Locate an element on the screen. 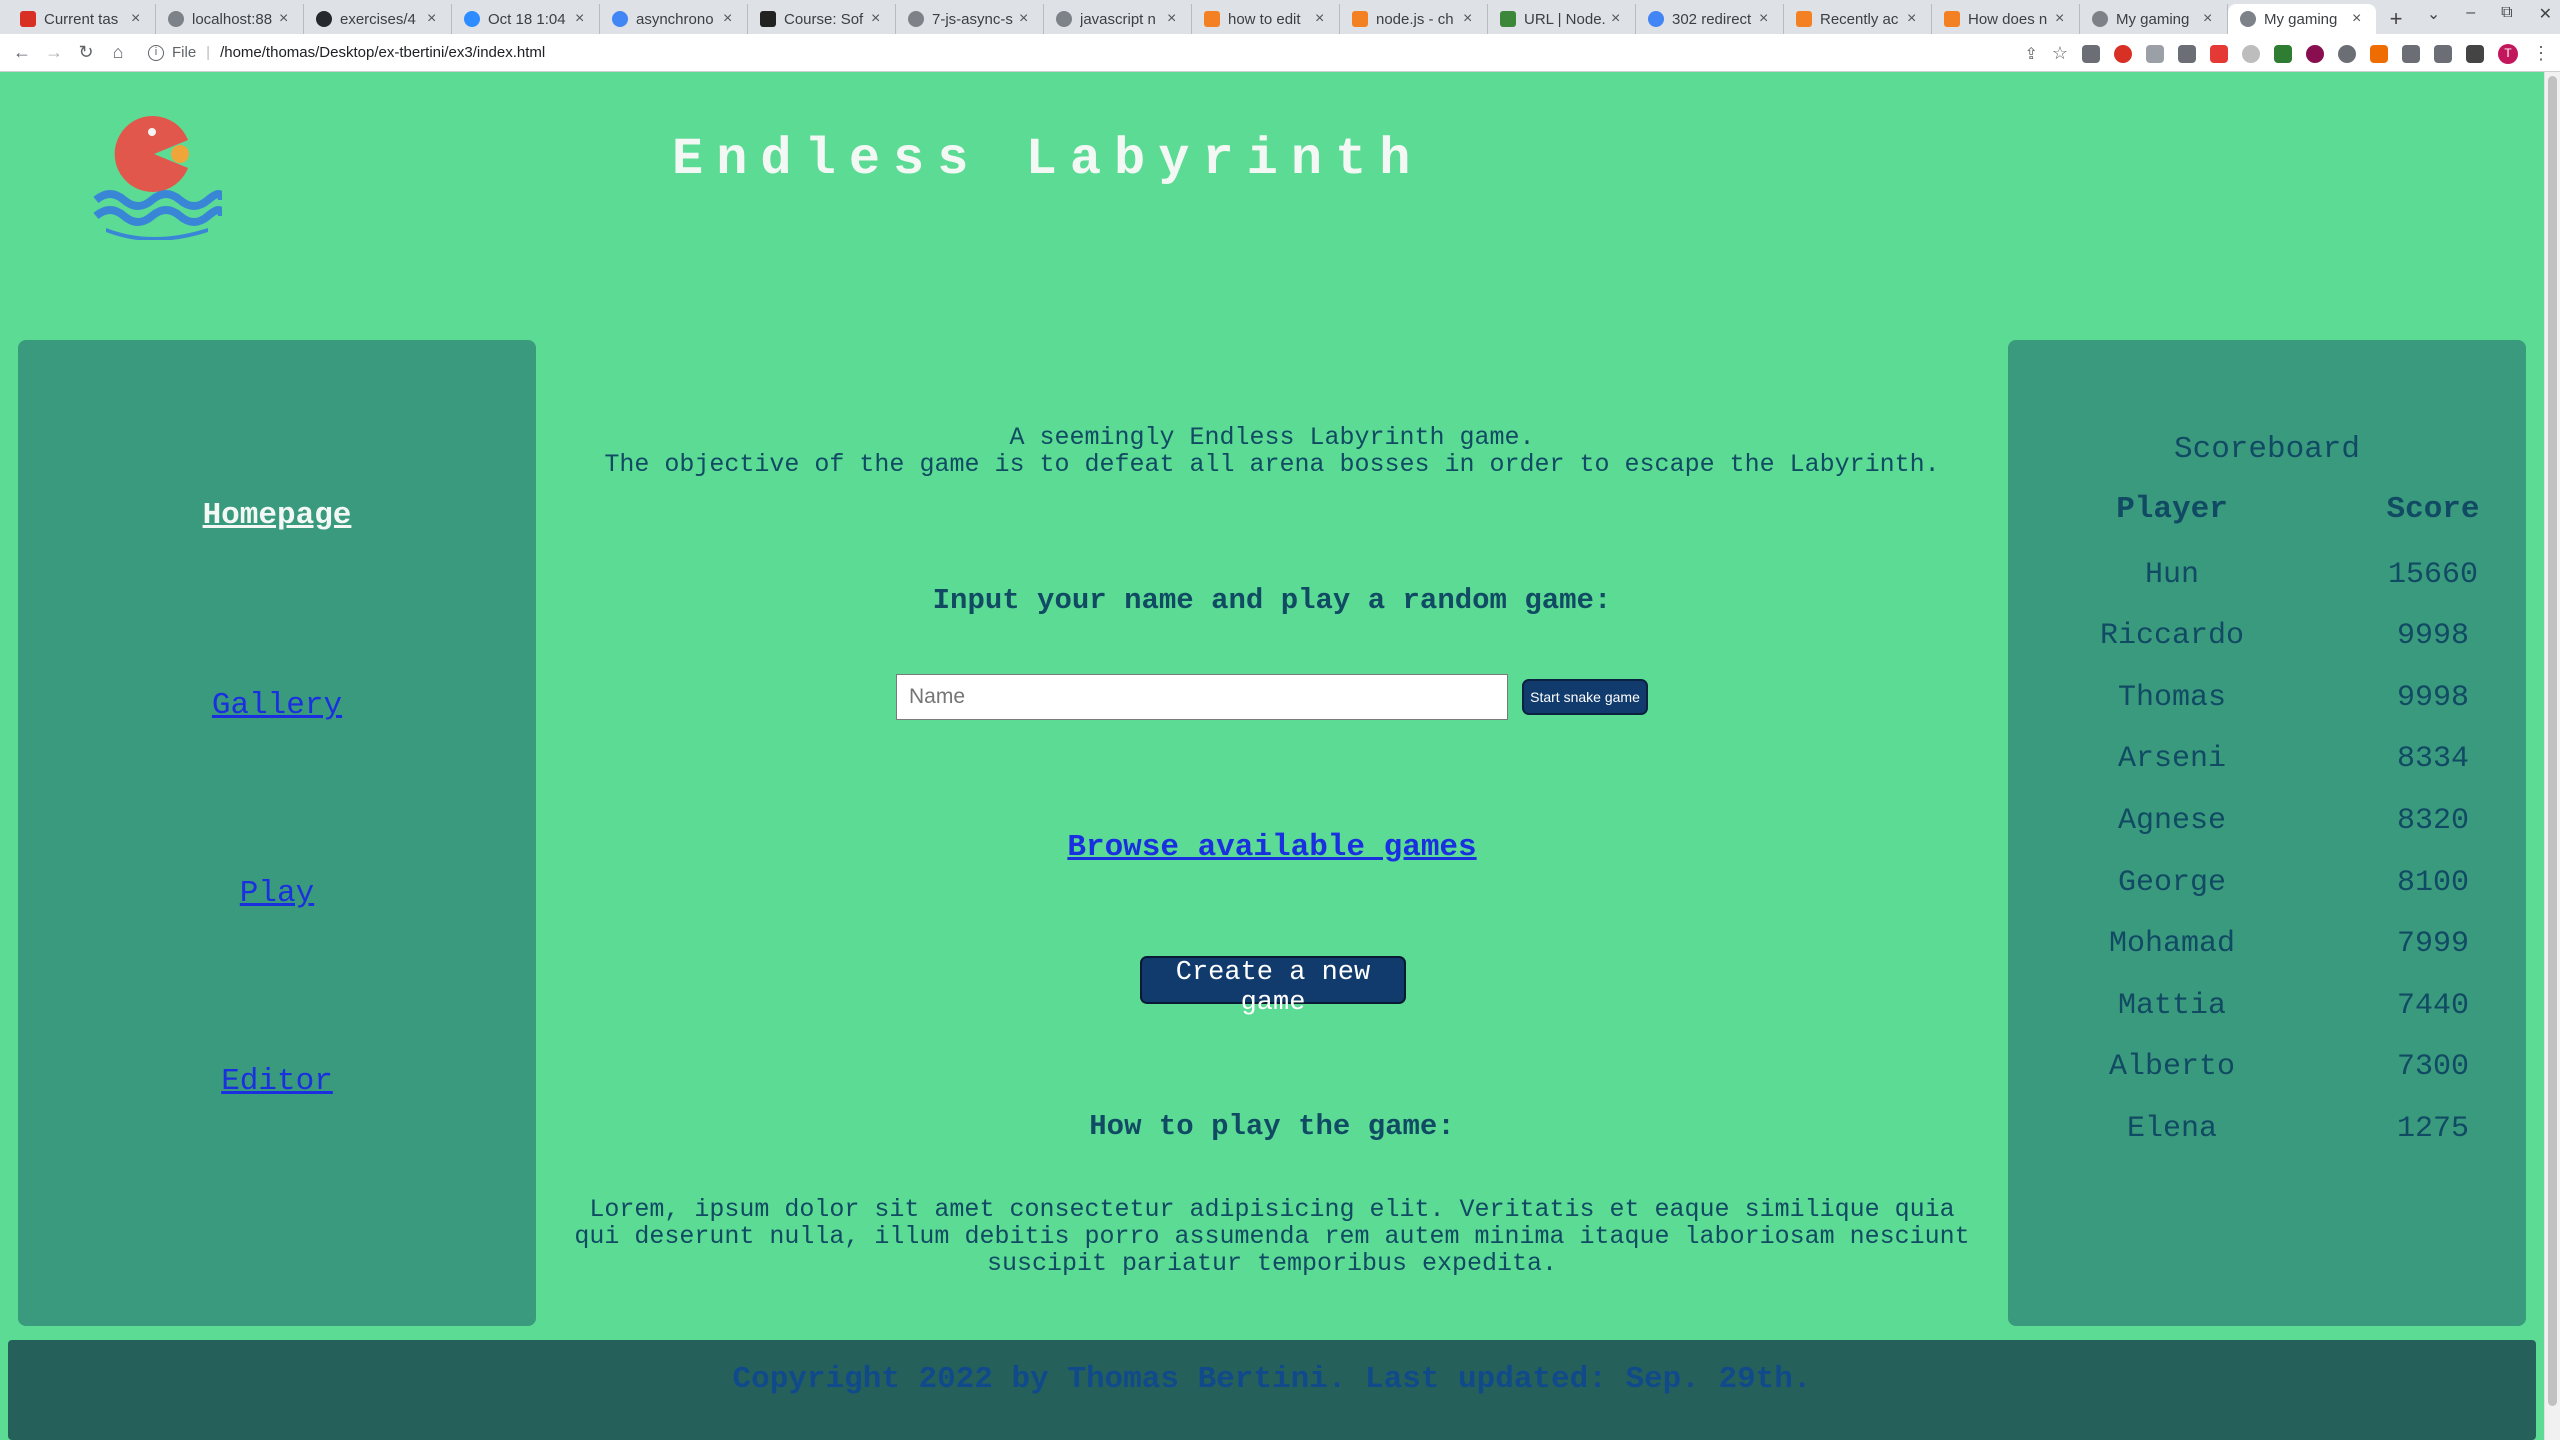  sidebar-item-editor: Editor is located at coordinates (277, 1081).